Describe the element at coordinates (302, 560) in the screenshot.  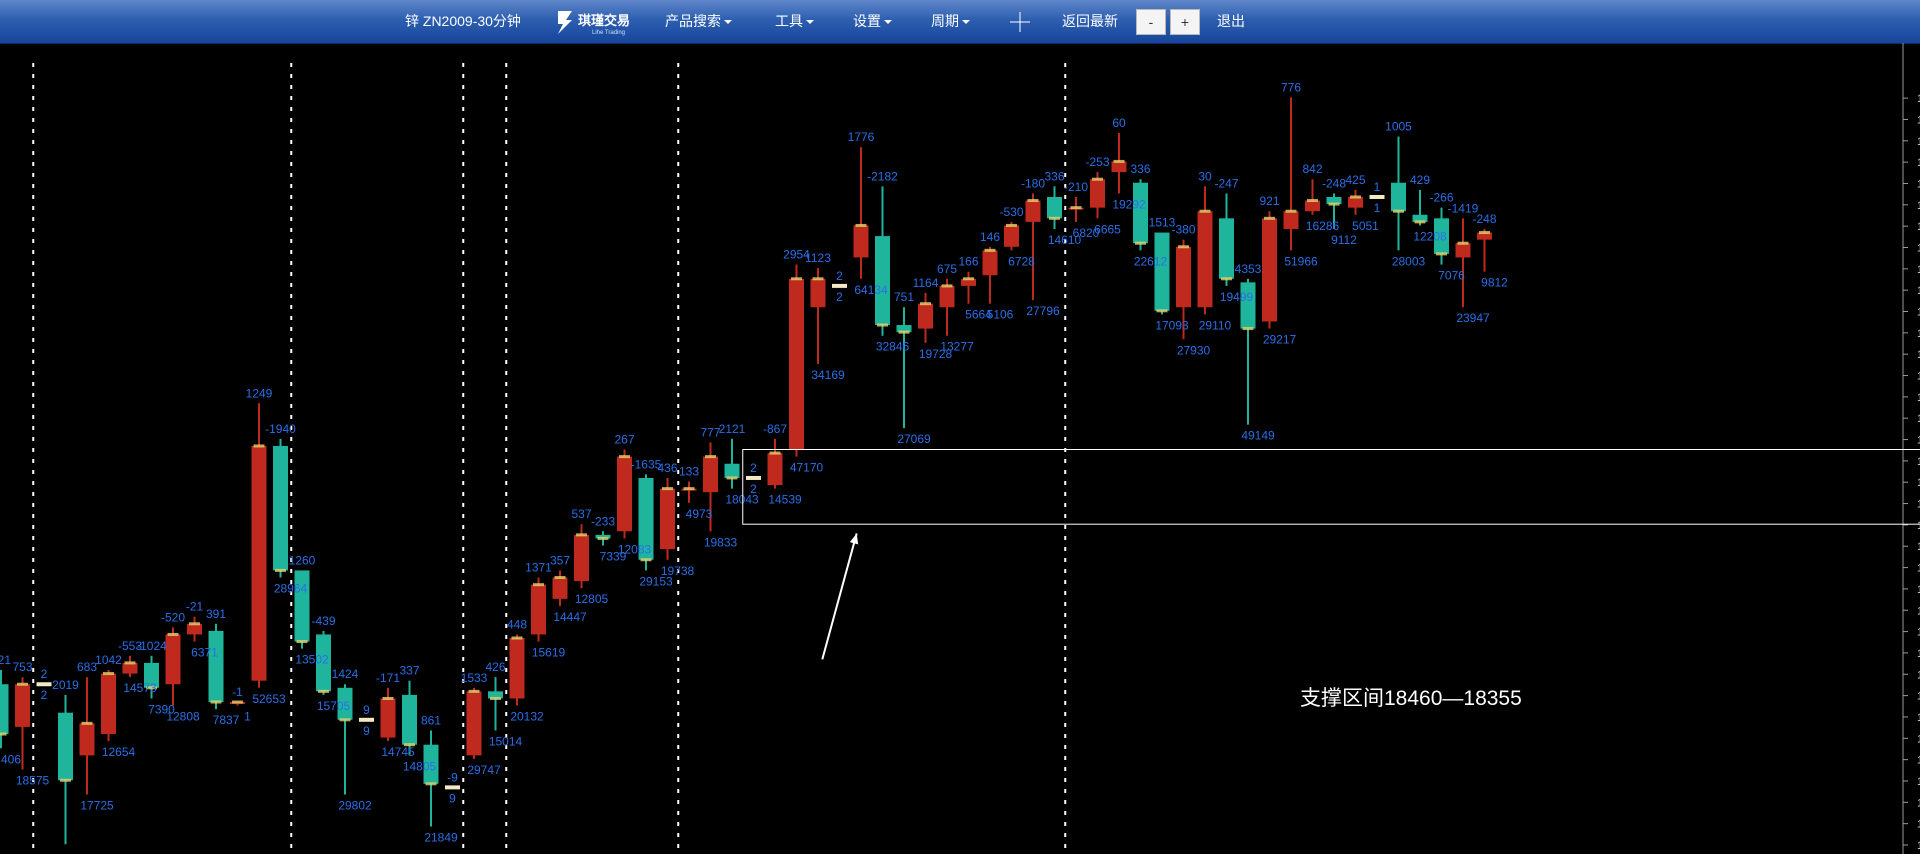
I see `candle-top-label: 1260` at that location.